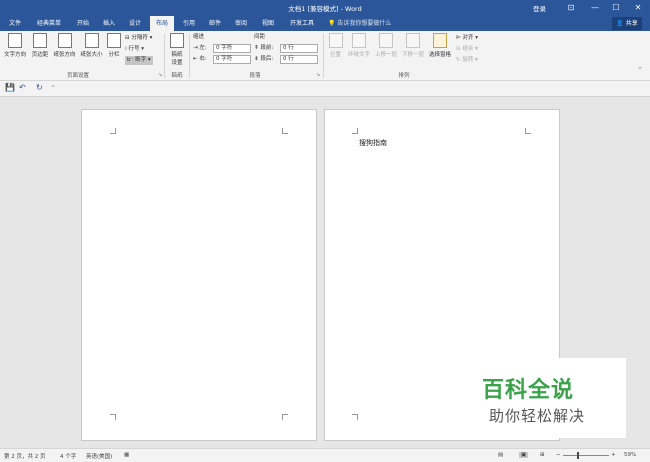  What do you see at coordinates (613, 455) in the screenshot?
I see `zoom-in-icon: +` at bounding box center [613, 455].